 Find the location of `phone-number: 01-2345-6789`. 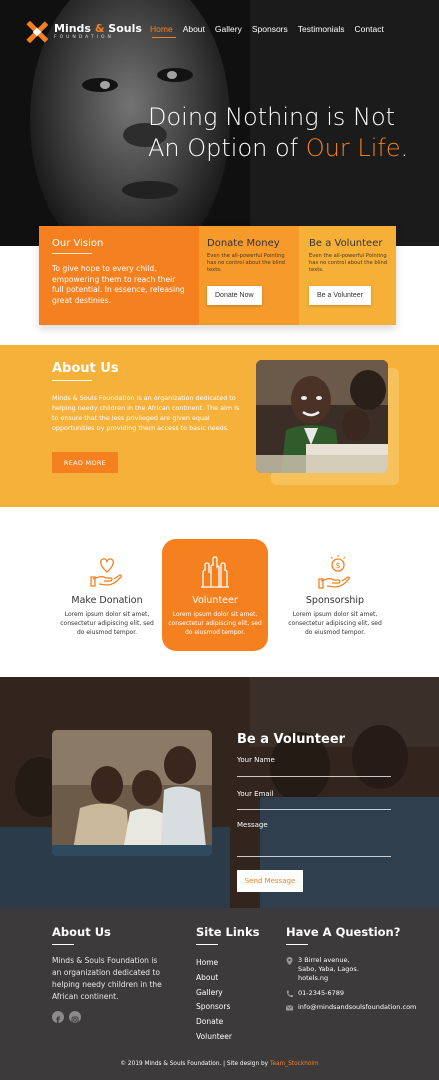

phone-number: 01-2345-6789 is located at coordinates (321, 993).